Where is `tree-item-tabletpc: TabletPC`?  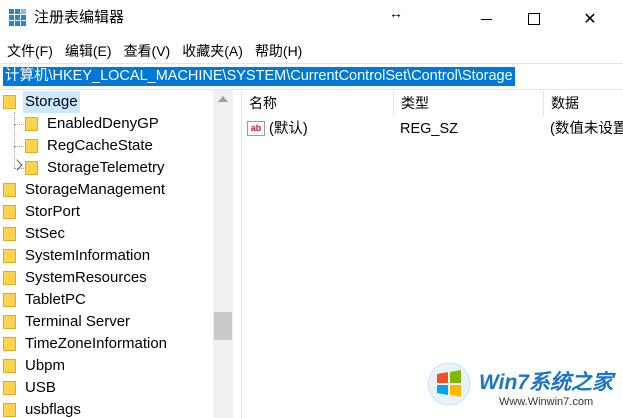
tree-item-tabletpc: TabletPC is located at coordinates (45, 300).